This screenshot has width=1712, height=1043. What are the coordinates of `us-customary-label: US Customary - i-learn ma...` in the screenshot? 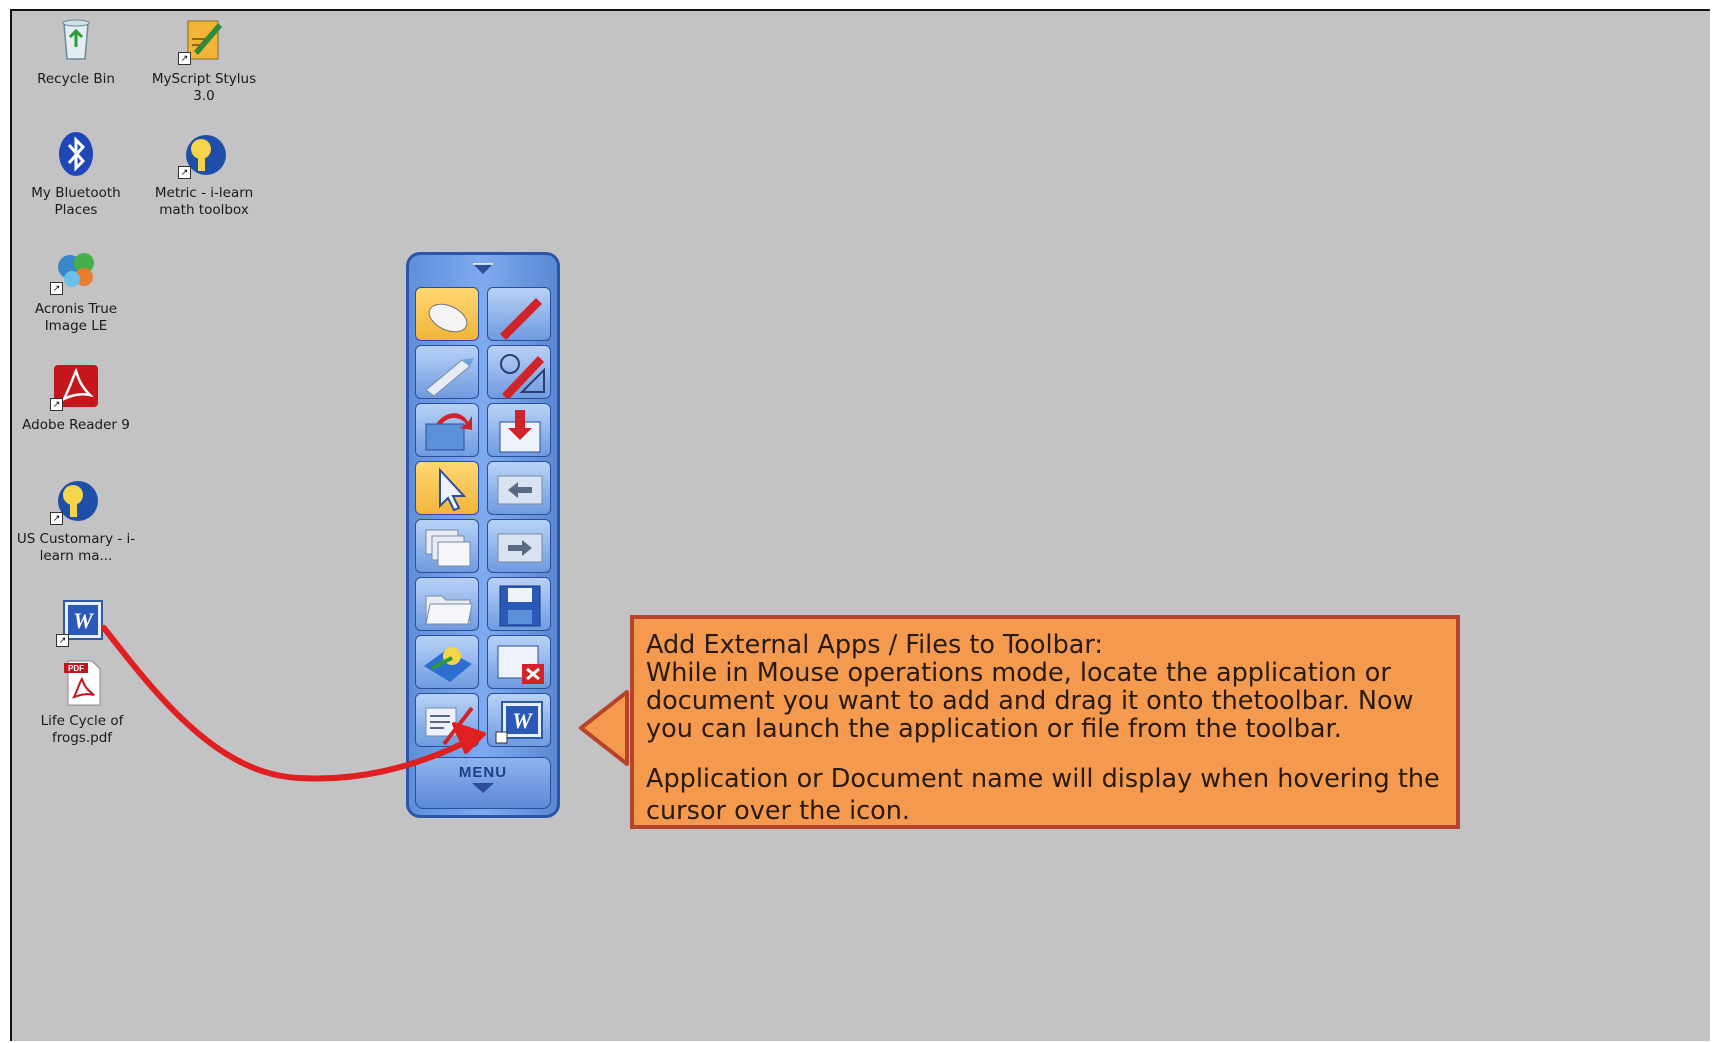 It's located at (76, 547).